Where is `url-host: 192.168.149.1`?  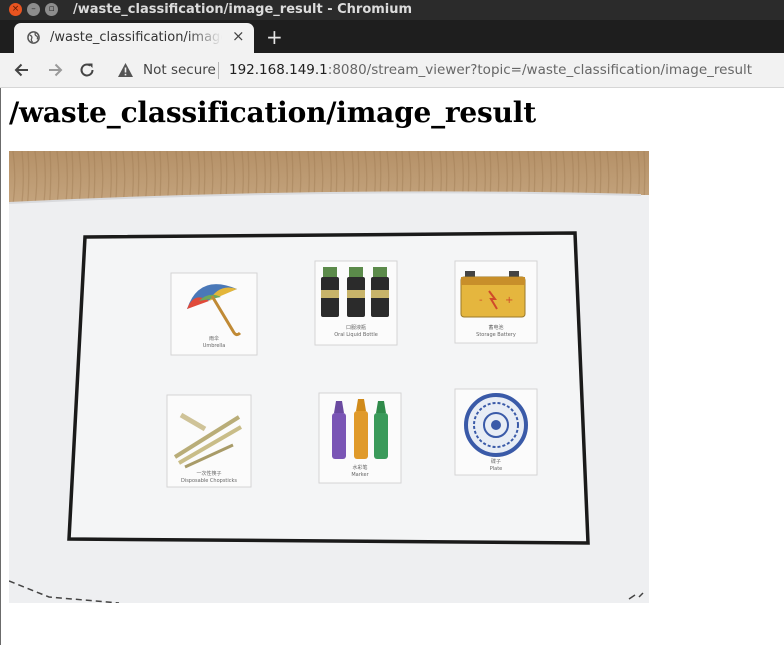
url-host: 192.168.149.1 is located at coordinates (278, 70).